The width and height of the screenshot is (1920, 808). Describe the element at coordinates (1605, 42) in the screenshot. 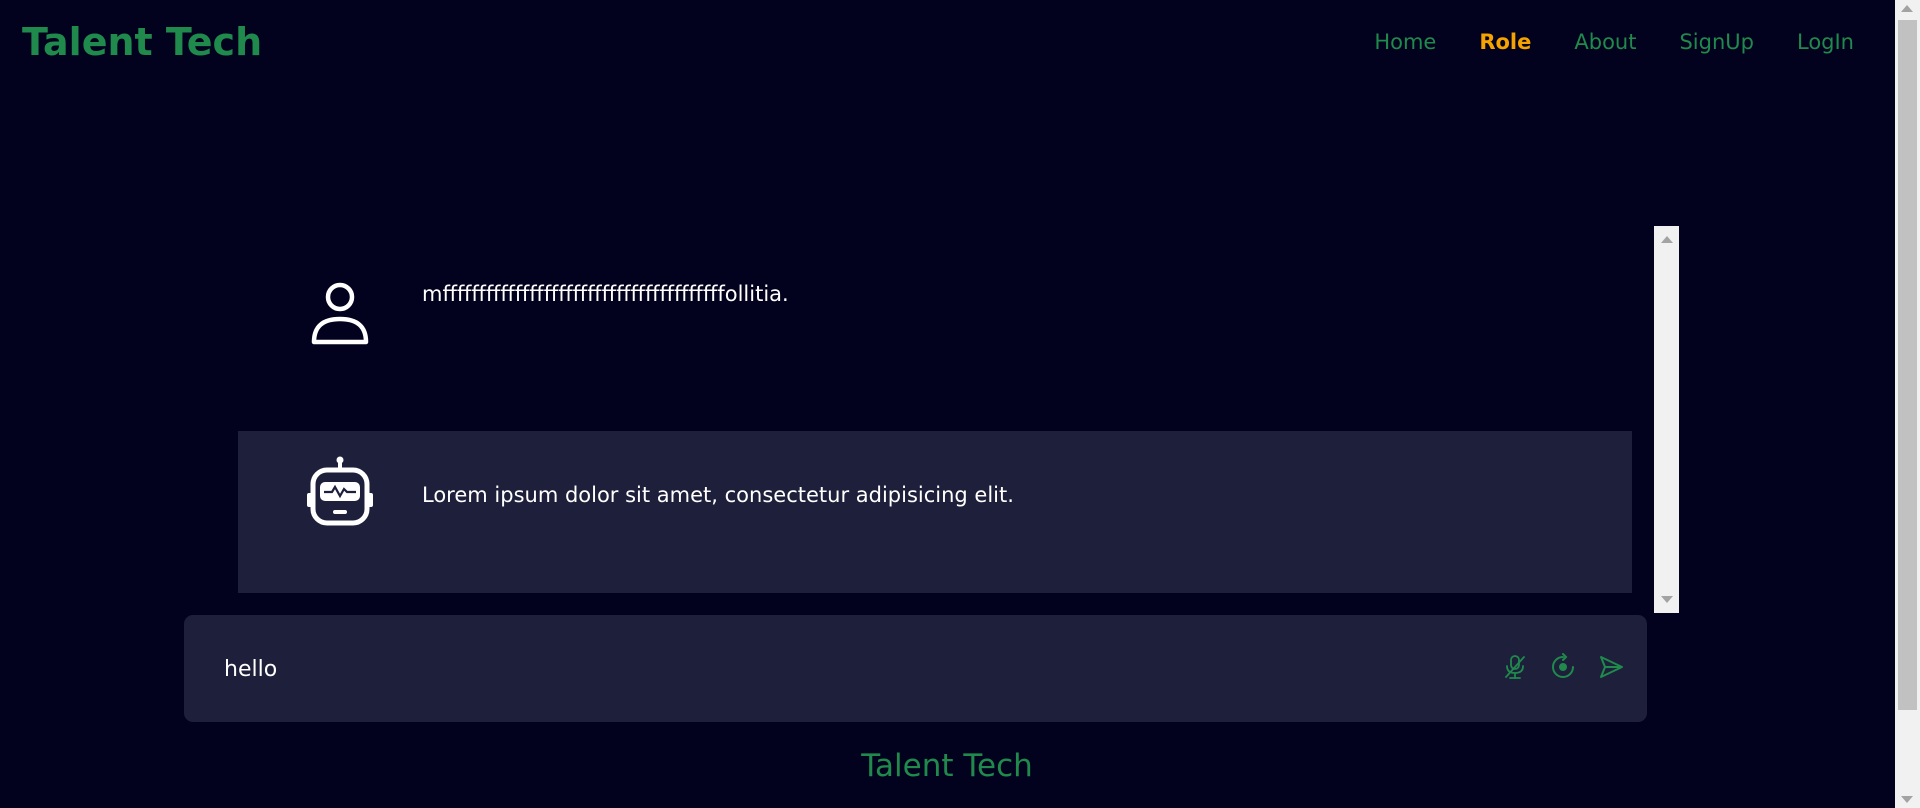

I see `nav-about: About` at that location.